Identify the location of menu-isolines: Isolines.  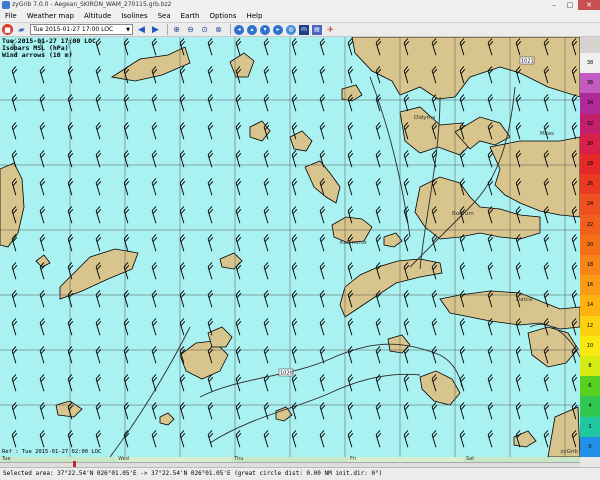
(134, 16).